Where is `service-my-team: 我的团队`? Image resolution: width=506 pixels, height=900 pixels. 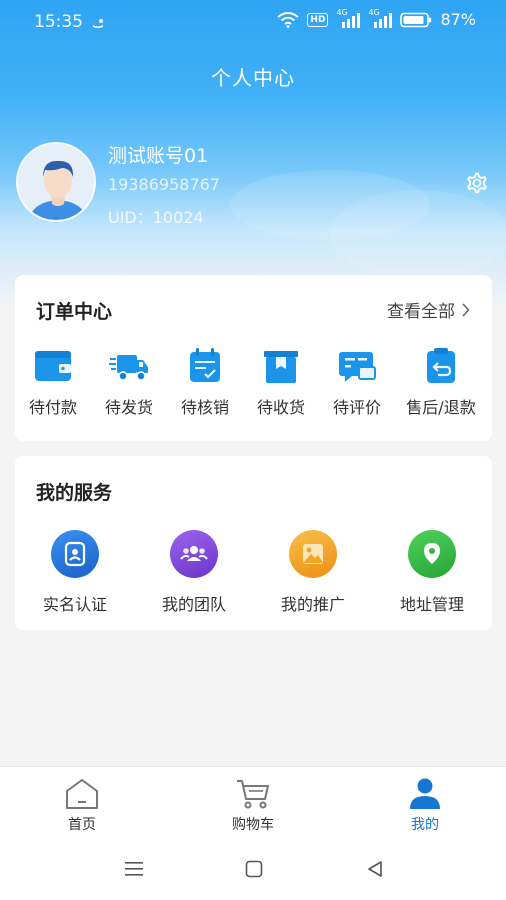 service-my-team: 我的团队 is located at coordinates (194, 572).